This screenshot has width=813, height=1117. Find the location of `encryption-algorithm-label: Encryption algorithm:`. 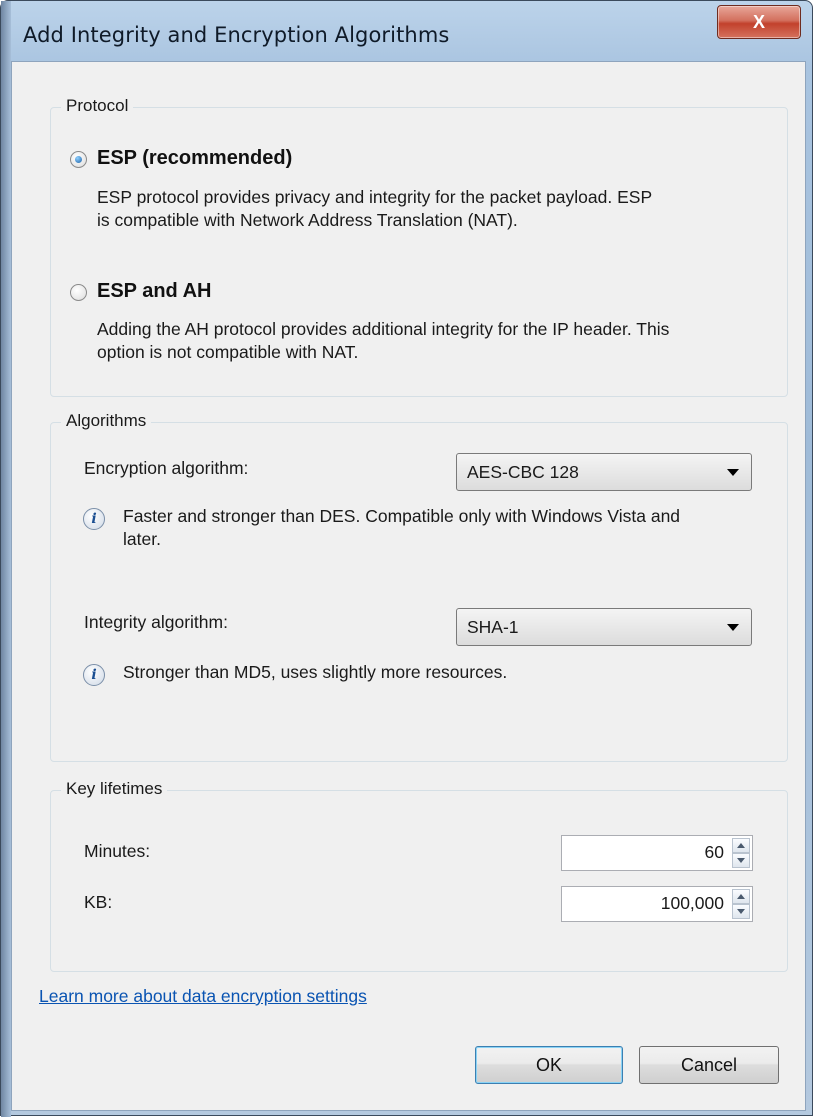

encryption-algorithm-label: Encryption algorithm: is located at coordinates (166, 468).